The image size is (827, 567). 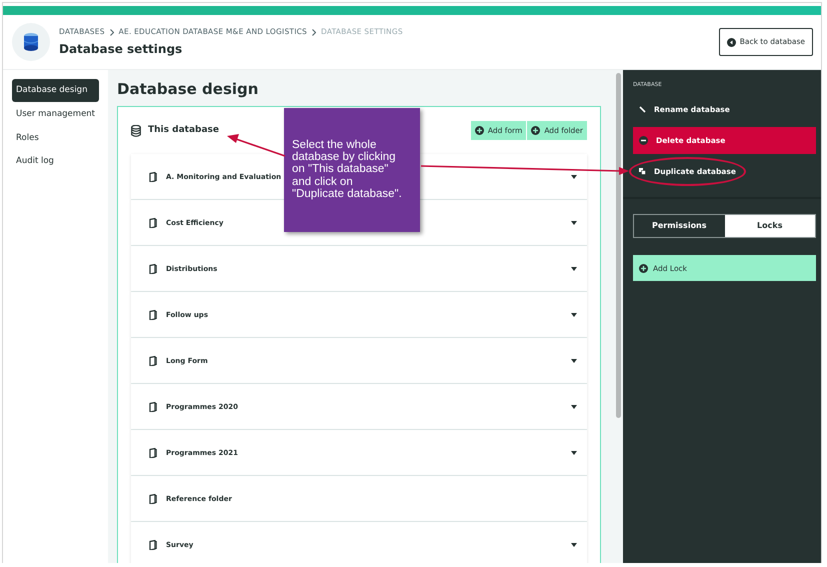 What do you see at coordinates (352, 170) in the screenshot?
I see `callout-note: Select the whole database by clicking on "This database" and click on "Duplicate database".` at bounding box center [352, 170].